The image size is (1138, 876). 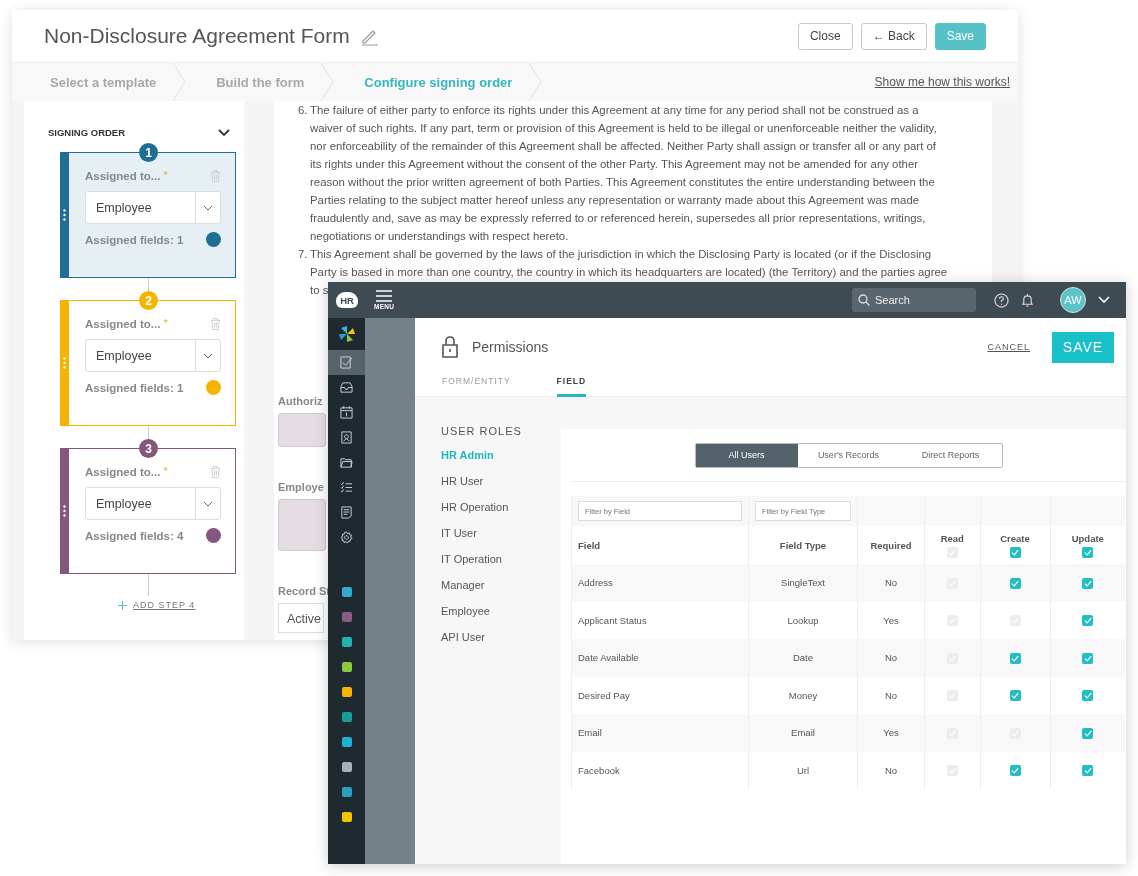 What do you see at coordinates (893, 36) in the screenshot?
I see `header-button: ← Back` at bounding box center [893, 36].